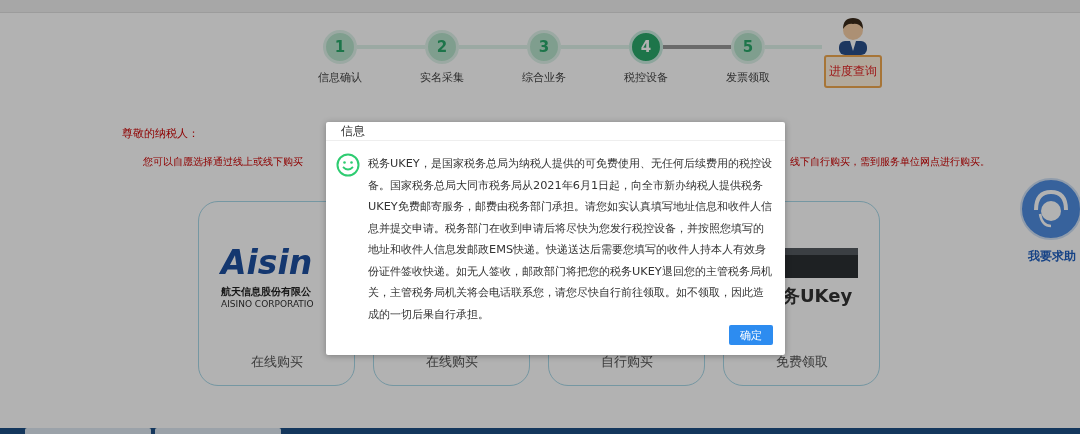 The width and height of the screenshot is (1080, 434). What do you see at coordinates (890, 162) in the screenshot?
I see `notice-text: 线下自行购买，需到服务单位网点进行购买。` at bounding box center [890, 162].